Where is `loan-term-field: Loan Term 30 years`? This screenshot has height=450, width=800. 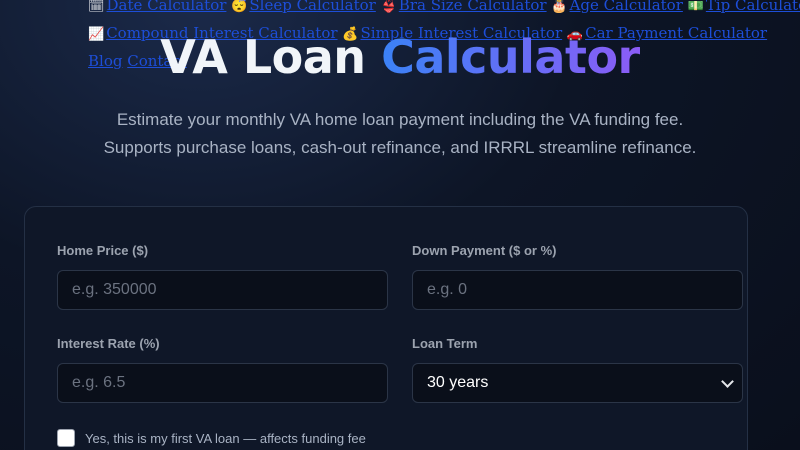
loan-term-field: Loan Term 30 years is located at coordinates (577, 369).